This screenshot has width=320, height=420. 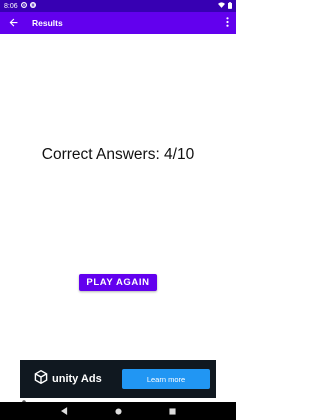 I want to click on nav-recents-icon, so click(x=172, y=411).